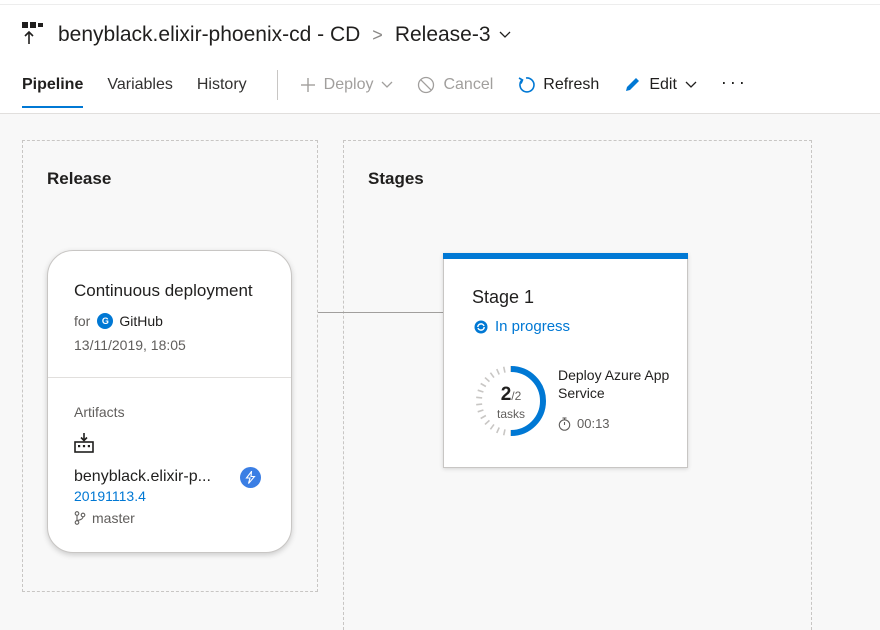  Describe the element at coordinates (426, 85) in the screenshot. I see `cancel-icon` at that location.